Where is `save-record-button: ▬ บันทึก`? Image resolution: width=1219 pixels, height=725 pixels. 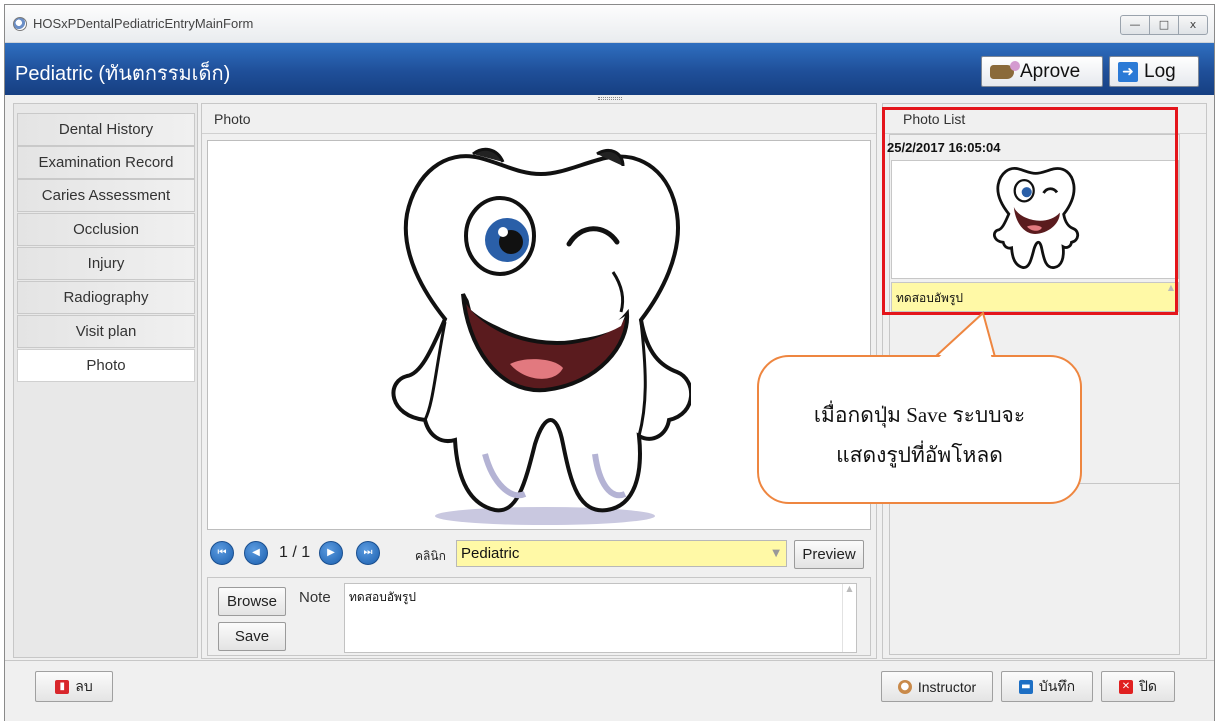
save-record-button: ▬ บันทึก is located at coordinates (1047, 686).